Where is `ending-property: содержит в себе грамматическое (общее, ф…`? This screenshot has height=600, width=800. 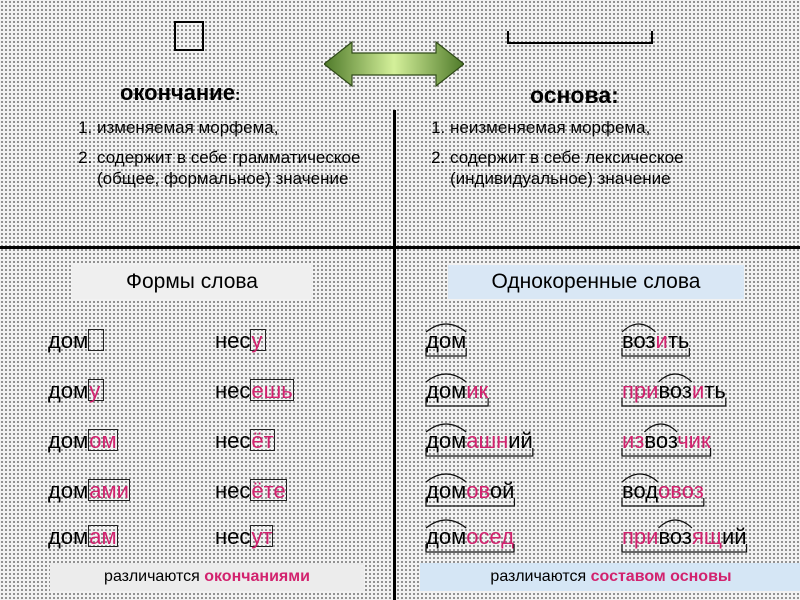 ending-property: содержит в себе грамматическое (общее, ф… is located at coordinates (247, 168).